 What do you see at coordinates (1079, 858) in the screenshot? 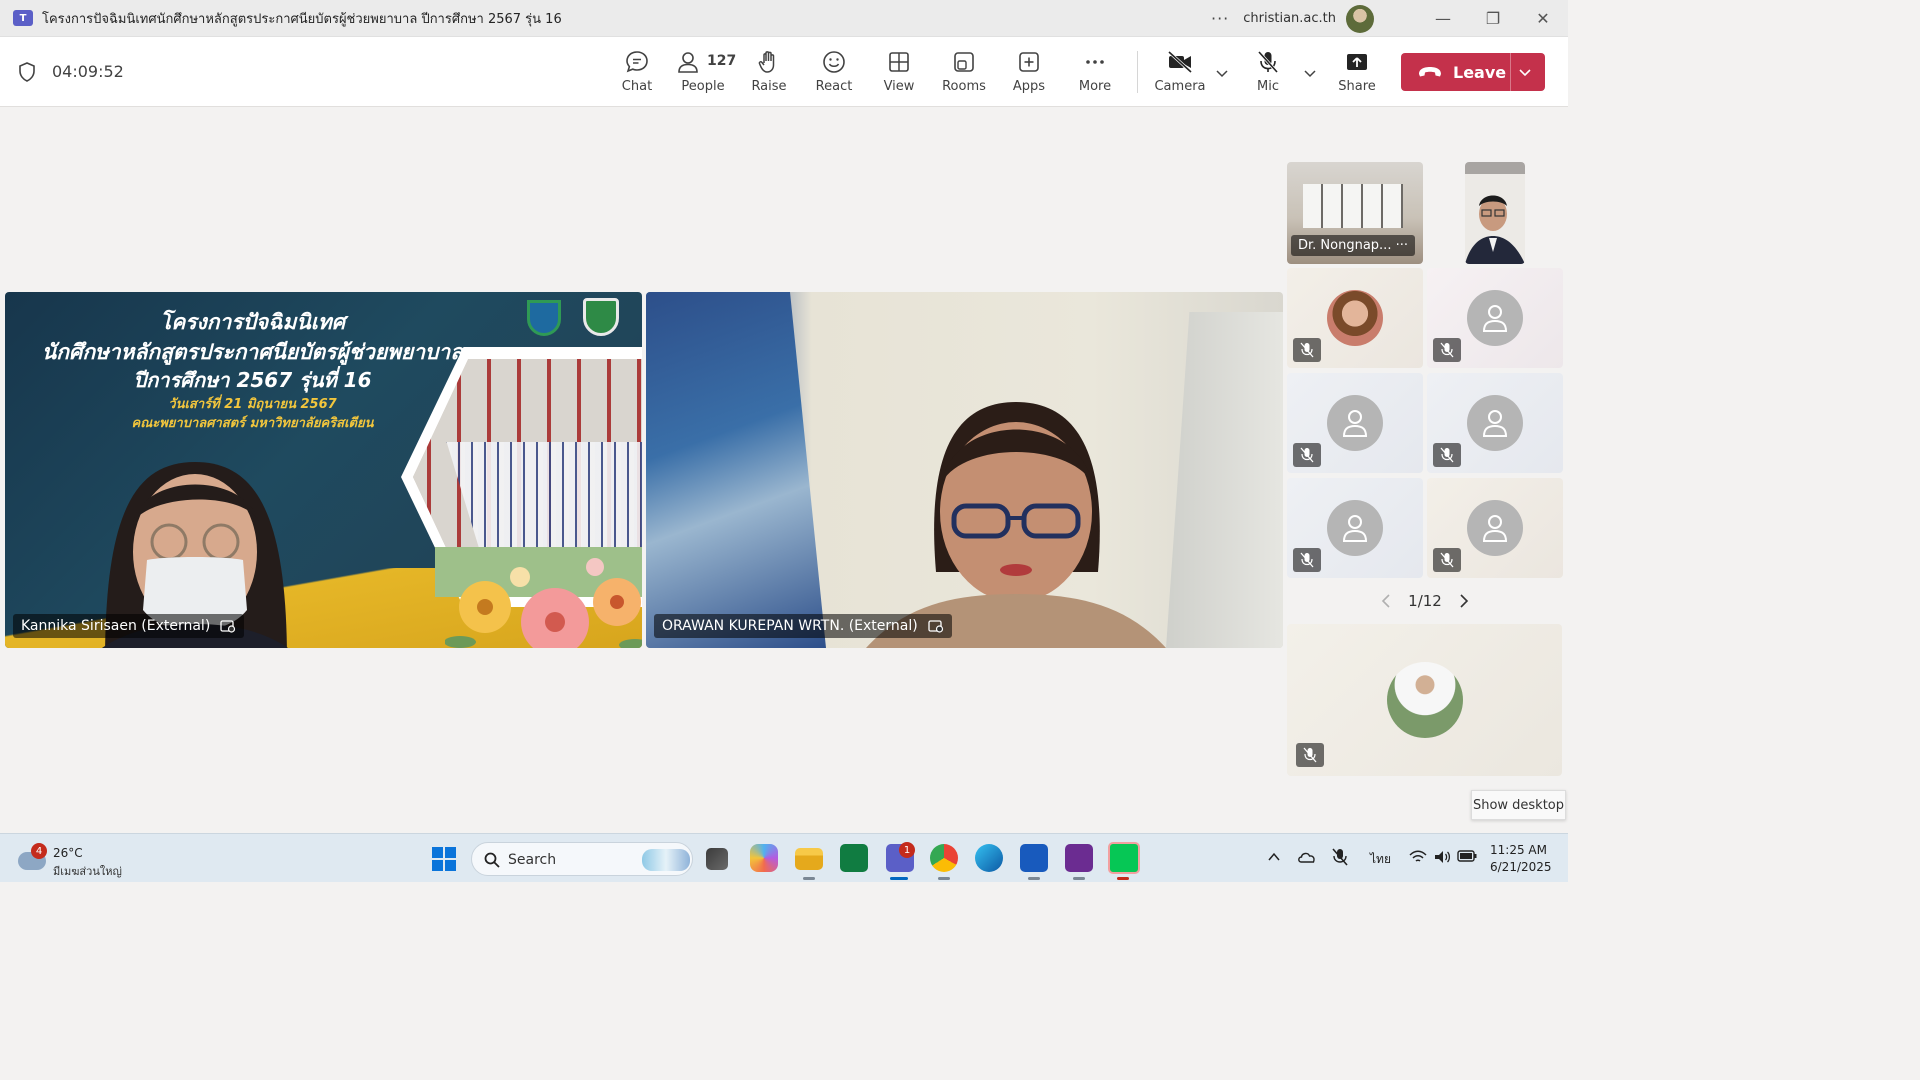
I see `pdf-app-icon` at bounding box center [1079, 858].